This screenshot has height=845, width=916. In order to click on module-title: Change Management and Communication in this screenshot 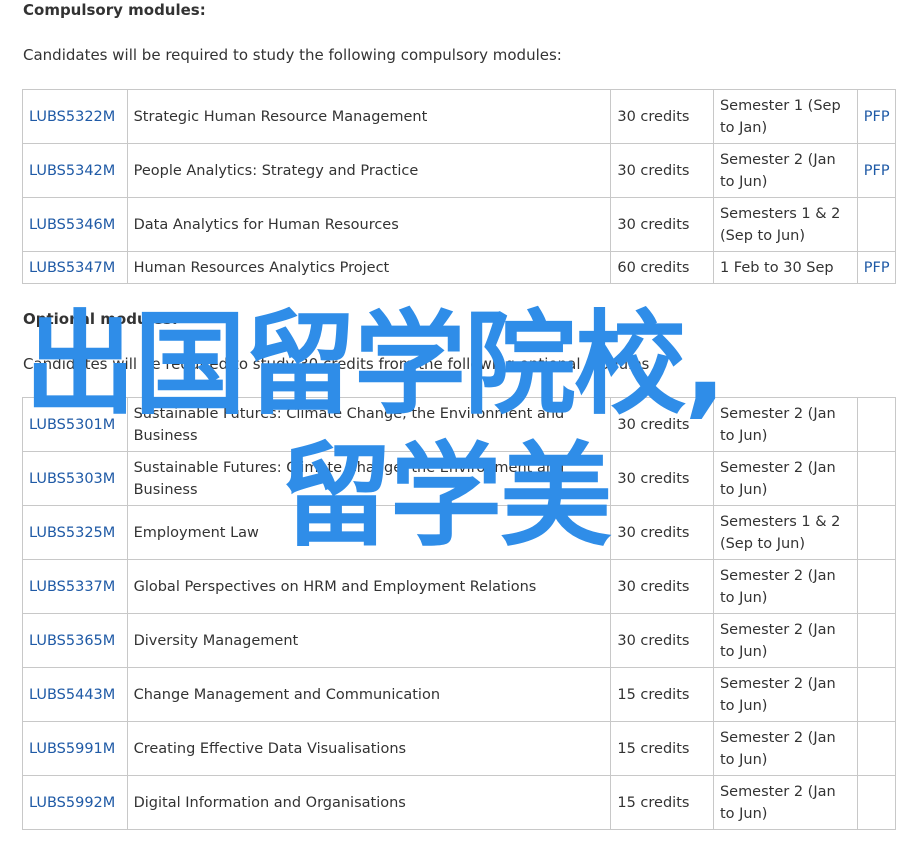, I will do `click(369, 694)`.